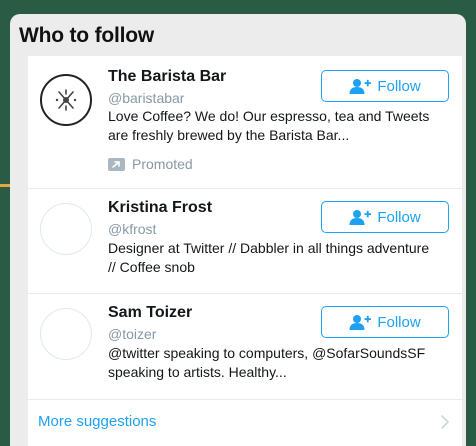  What do you see at coordinates (150, 313) in the screenshot?
I see `account-name: Sam Toizer` at bounding box center [150, 313].